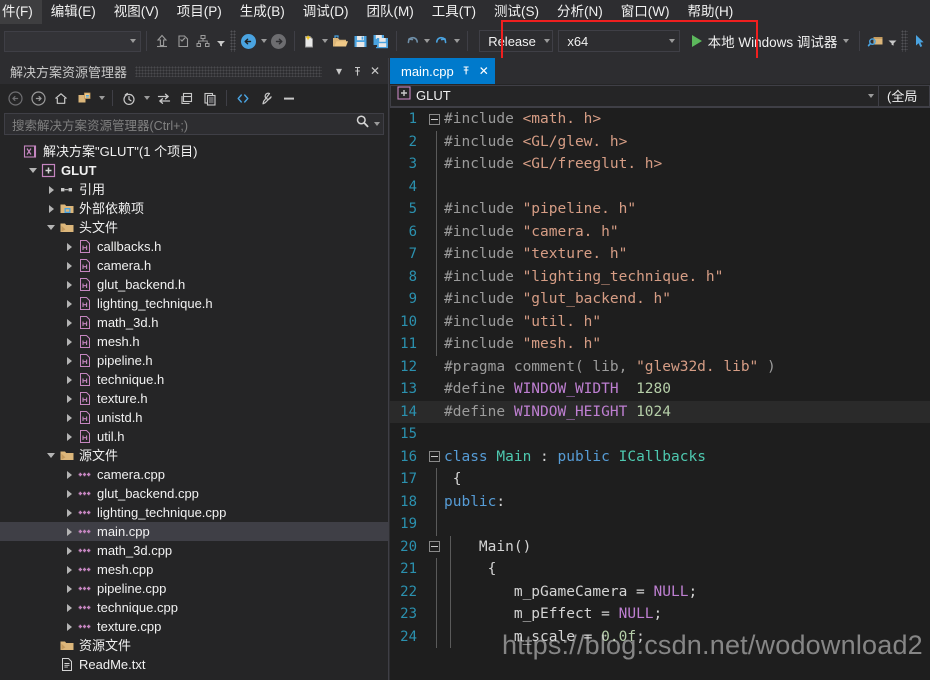 The width and height of the screenshot is (930, 680). I want to click on menu-edit: 编辑(E), so click(73, 12).